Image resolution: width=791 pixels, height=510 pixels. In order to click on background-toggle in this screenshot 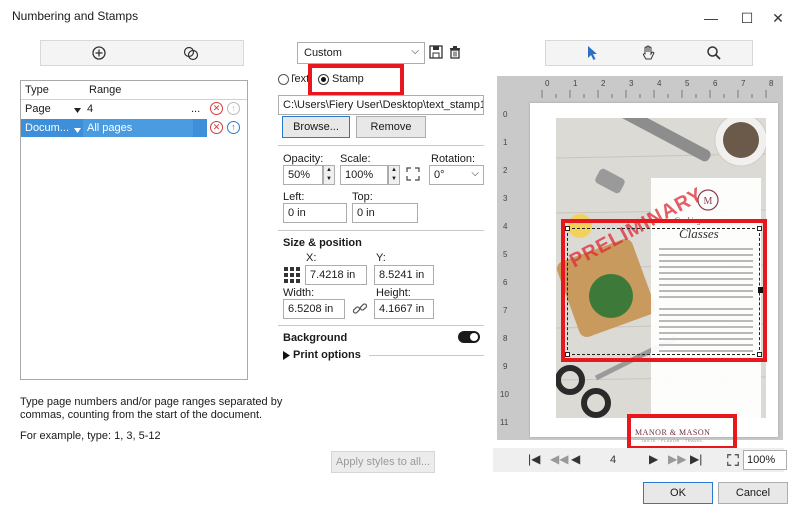, I will do `click(469, 337)`.